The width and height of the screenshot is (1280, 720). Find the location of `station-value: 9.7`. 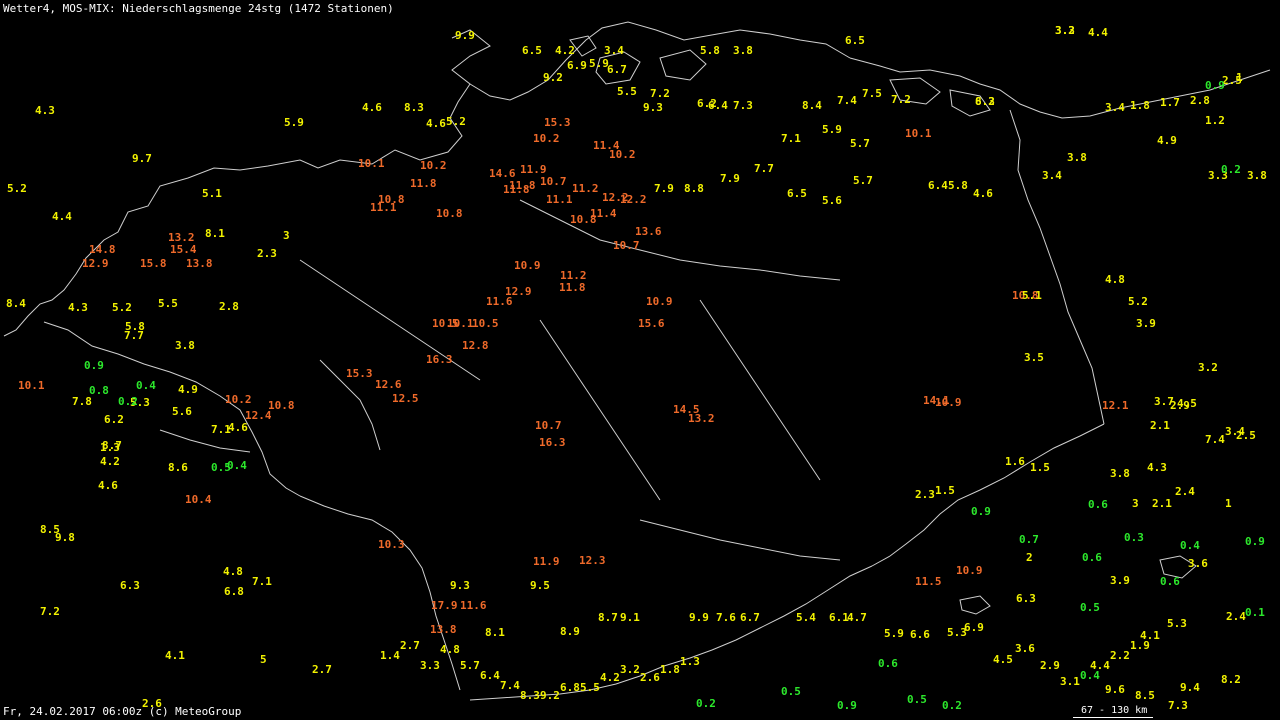

station-value: 9.7 is located at coordinates (142, 158).